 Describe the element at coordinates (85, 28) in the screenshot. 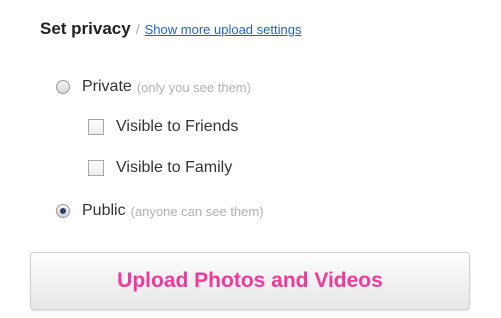

I see `section-title: Set privacy` at that location.